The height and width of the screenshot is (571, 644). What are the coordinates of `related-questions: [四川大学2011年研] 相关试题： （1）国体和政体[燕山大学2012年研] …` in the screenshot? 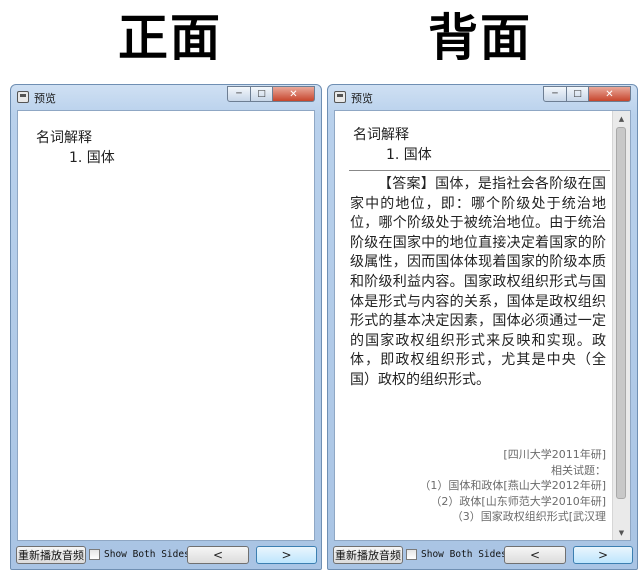 It's located at (478, 486).